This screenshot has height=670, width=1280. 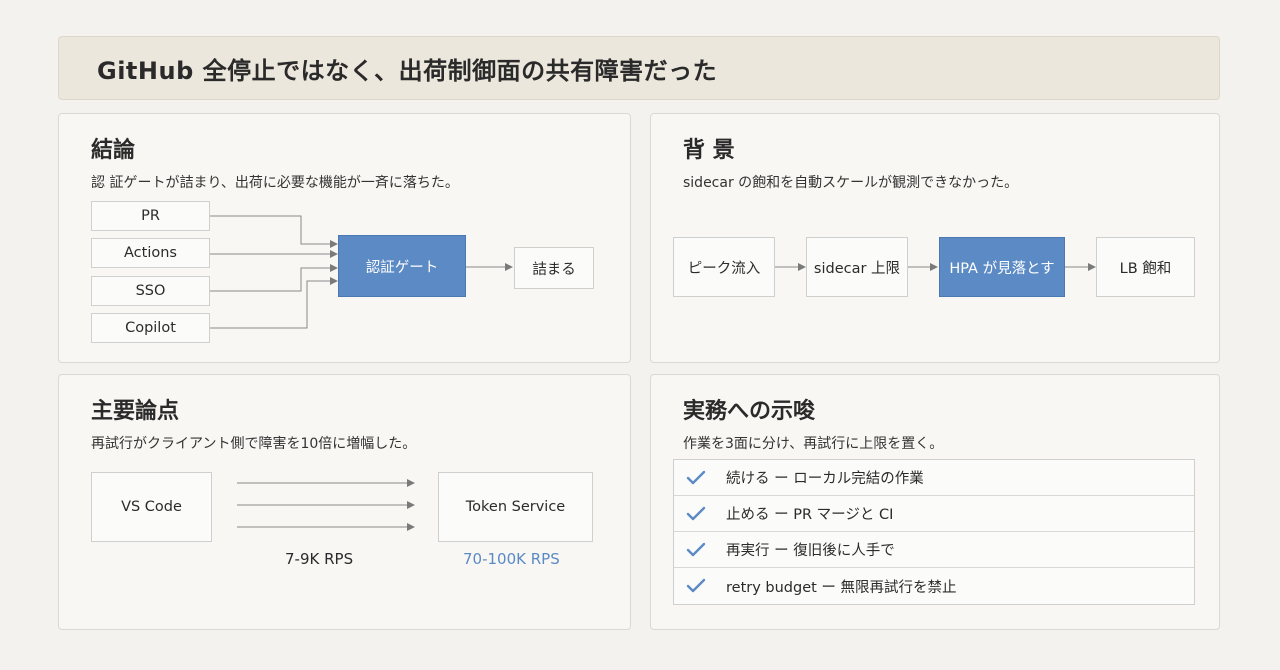 I want to click on auth-gate-box: 認証ゲート, so click(x=402, y=266).